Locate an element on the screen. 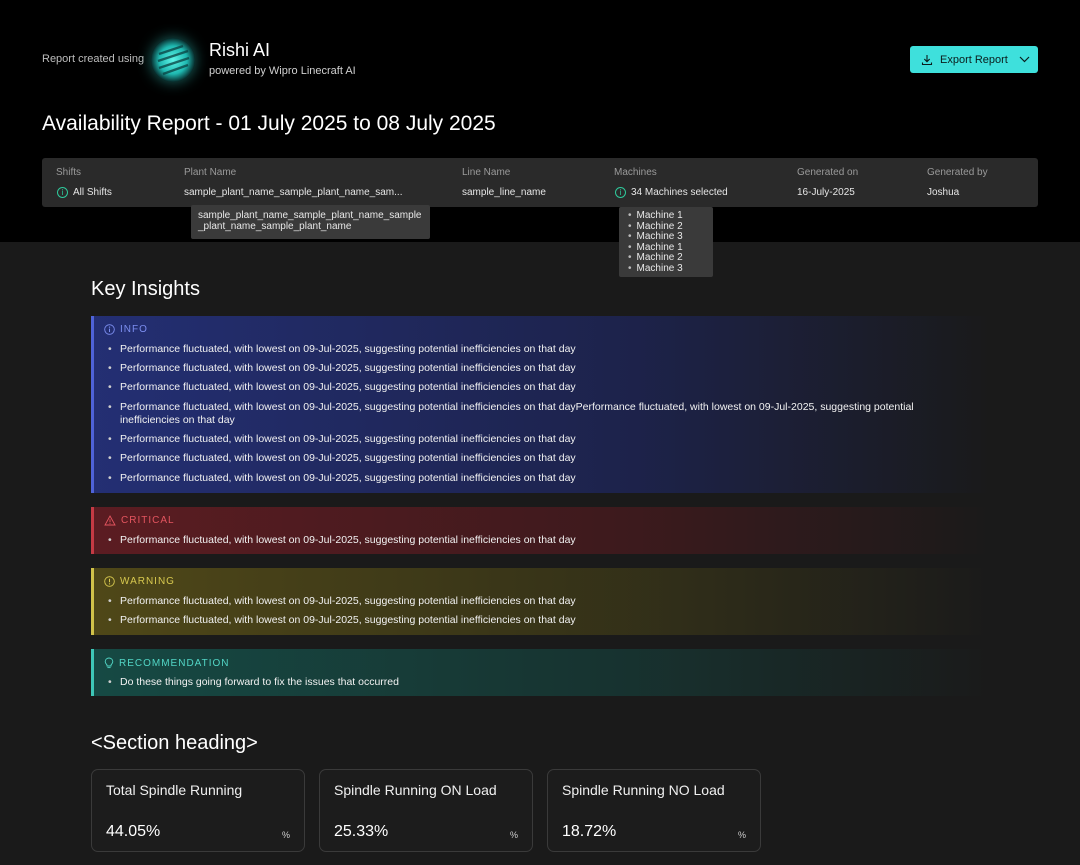 The height and width of the screenshot is (865, 1080). insight-critical-header: CRITICAL is located at coordinates (139, 520).